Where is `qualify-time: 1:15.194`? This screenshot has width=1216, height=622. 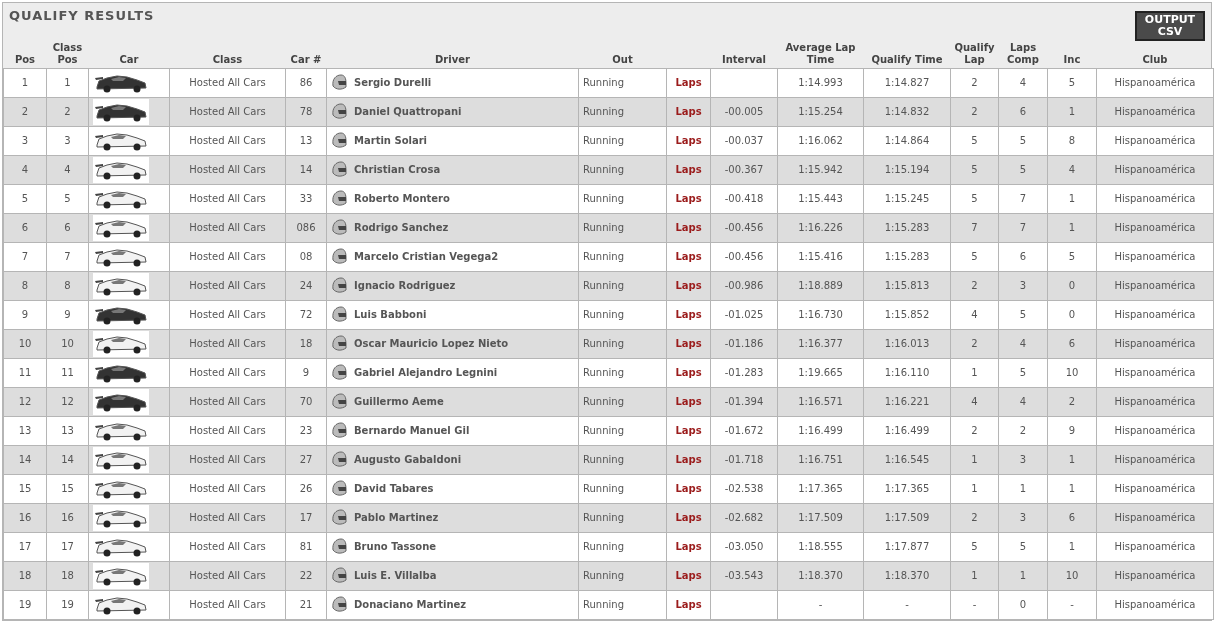 qualify-time: 1:15.194 is located at coordinates (907, 169).